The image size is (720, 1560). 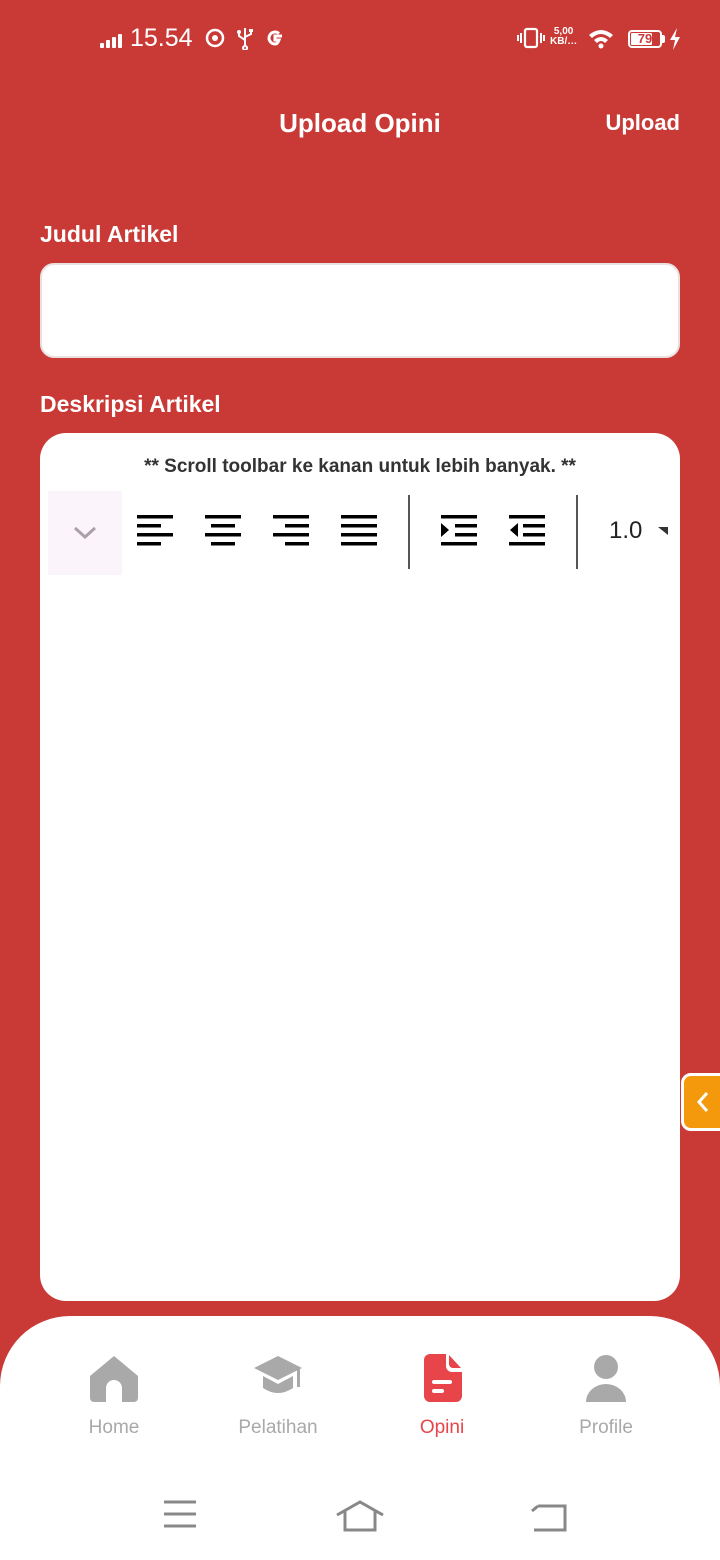 I want to click on chevron-left-icon, so click(x=702, y=1102).